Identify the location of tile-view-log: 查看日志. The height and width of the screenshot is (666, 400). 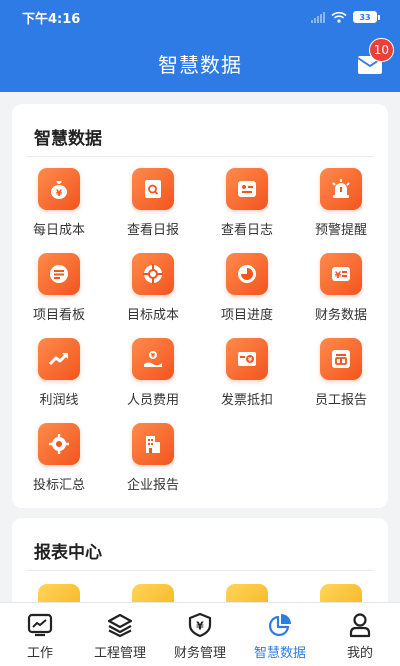
(247, 208).